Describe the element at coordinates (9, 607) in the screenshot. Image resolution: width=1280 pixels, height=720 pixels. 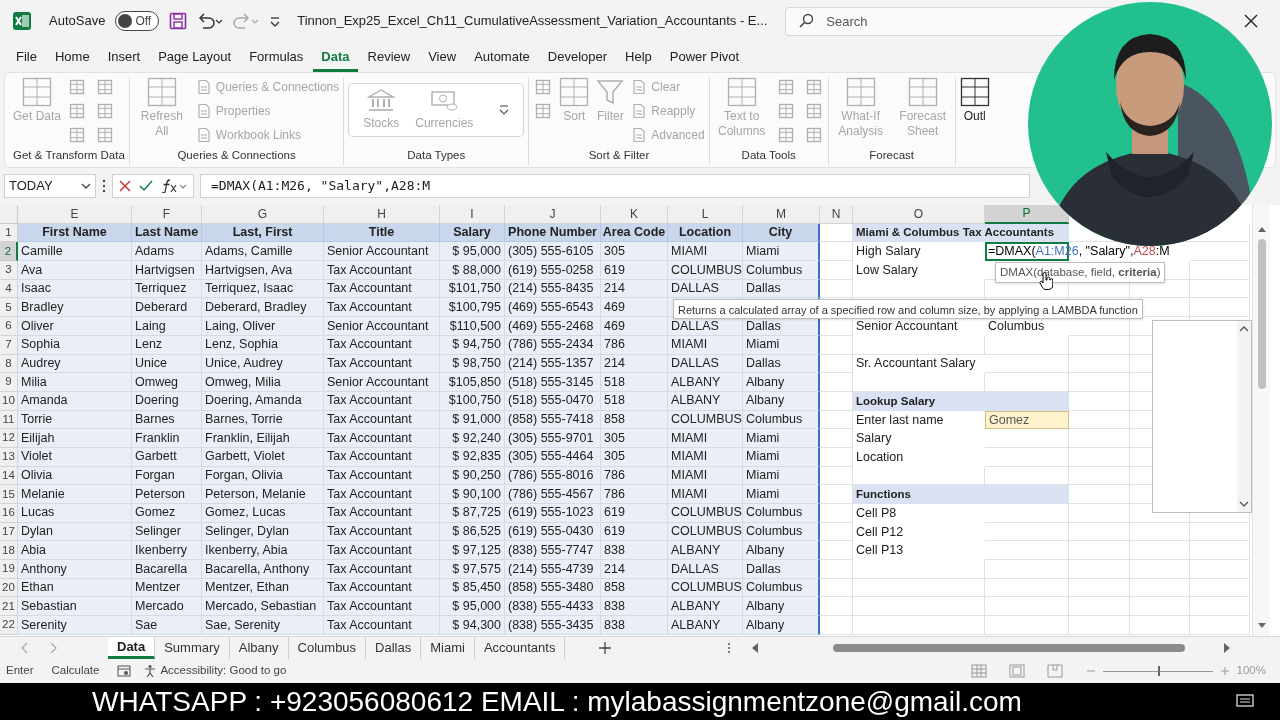
I see `row-number: 21` at that location.